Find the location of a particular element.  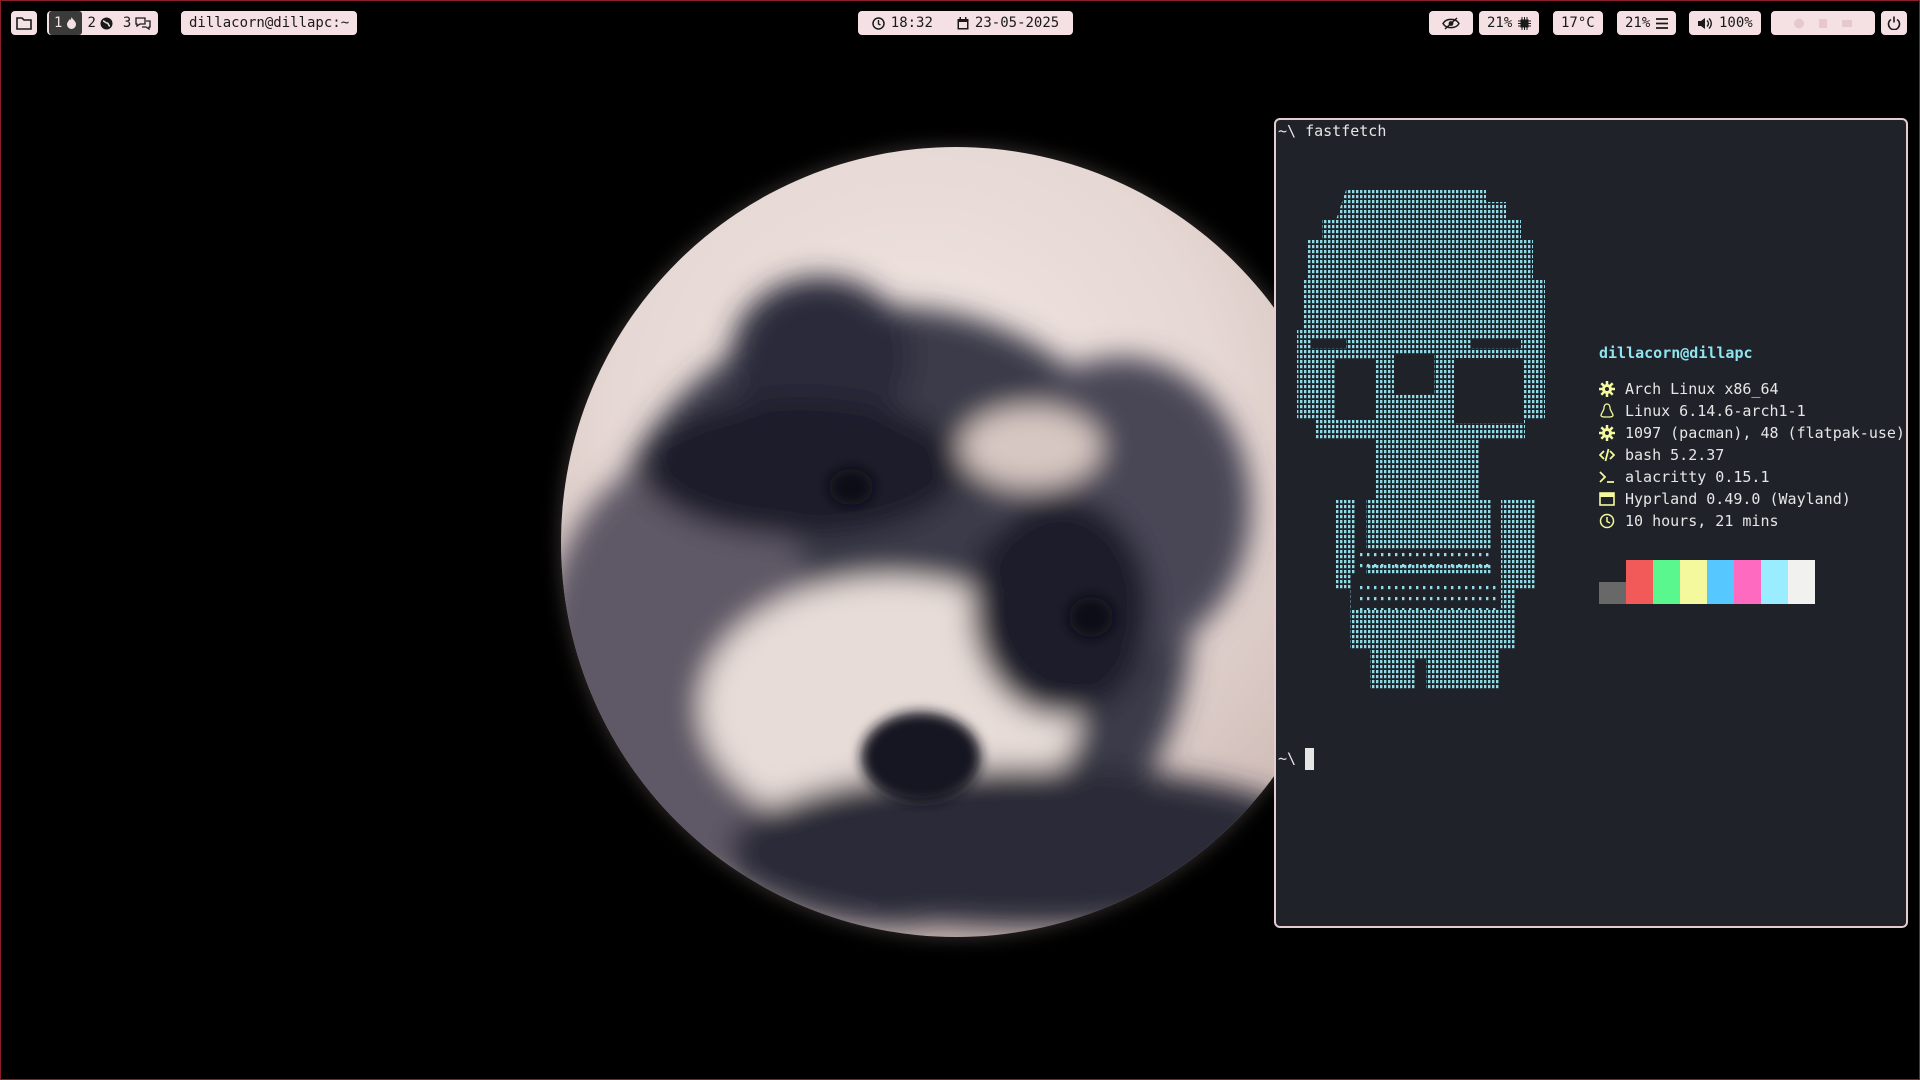

info-text: Hyprland 0.49.0 (Wayland) is located at coordinates (1738, 499).